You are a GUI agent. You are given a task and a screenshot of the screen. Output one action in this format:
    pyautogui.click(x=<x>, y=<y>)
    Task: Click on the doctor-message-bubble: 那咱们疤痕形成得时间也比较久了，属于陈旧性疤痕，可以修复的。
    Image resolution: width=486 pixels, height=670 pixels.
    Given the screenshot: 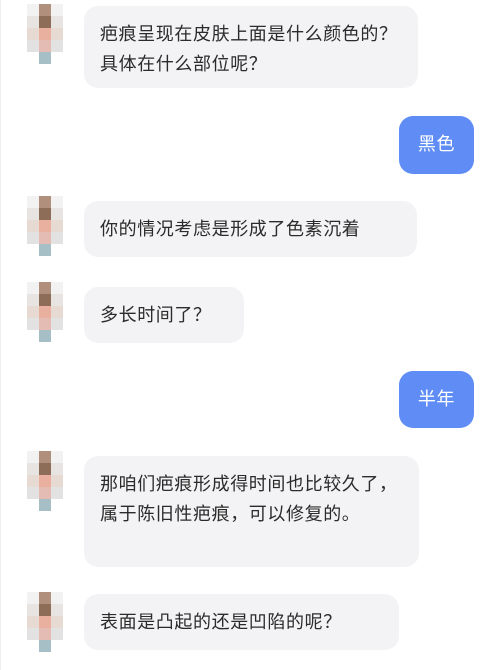 What is the action you would take?
    pyautogui.click(x=251, y=511)
    